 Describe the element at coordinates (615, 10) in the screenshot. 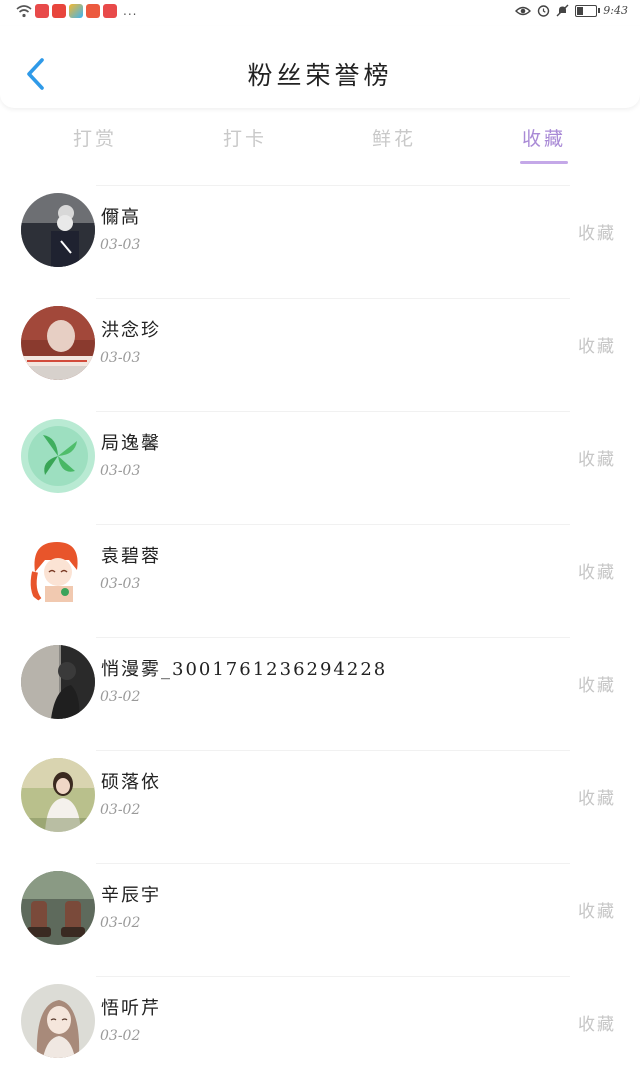

I see `status-time: 9:43` at that location.